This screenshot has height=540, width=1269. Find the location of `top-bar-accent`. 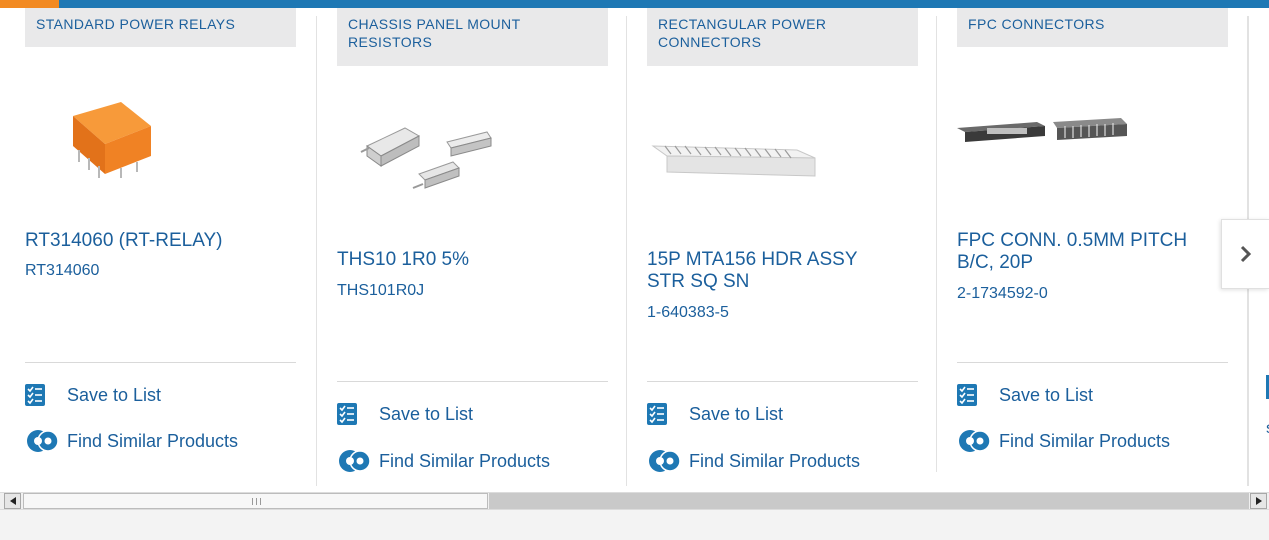

top-bar-accent is located at coordinates (29, 4).